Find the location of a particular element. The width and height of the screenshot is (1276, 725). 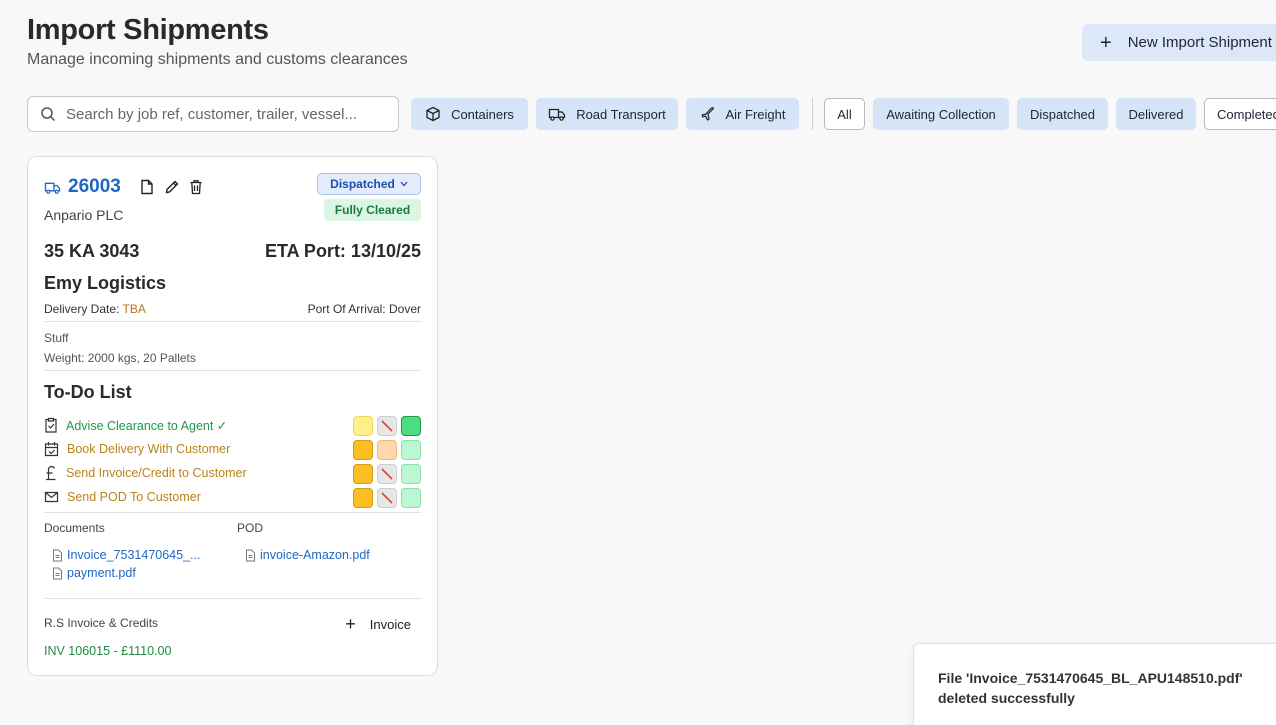

clearance-badge: Fully Cleared is located at coordinates (372, 210).